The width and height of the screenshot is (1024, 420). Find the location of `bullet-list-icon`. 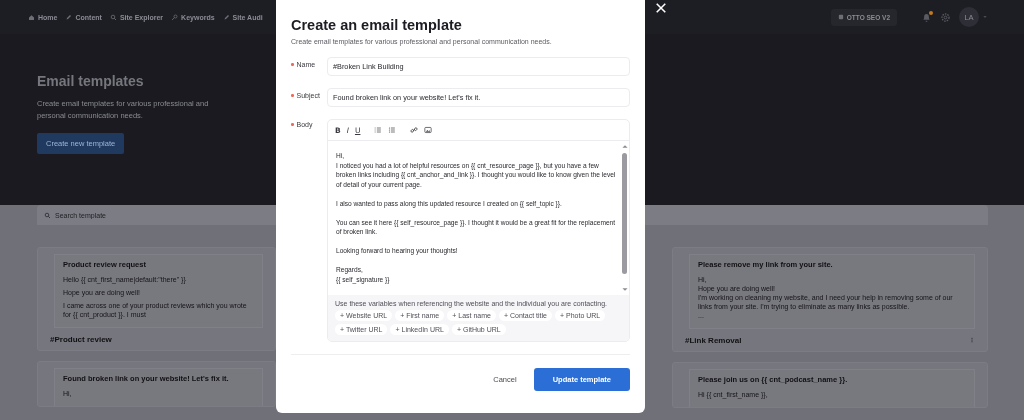

bullet-list-icon is located at coordinates (392, 130).